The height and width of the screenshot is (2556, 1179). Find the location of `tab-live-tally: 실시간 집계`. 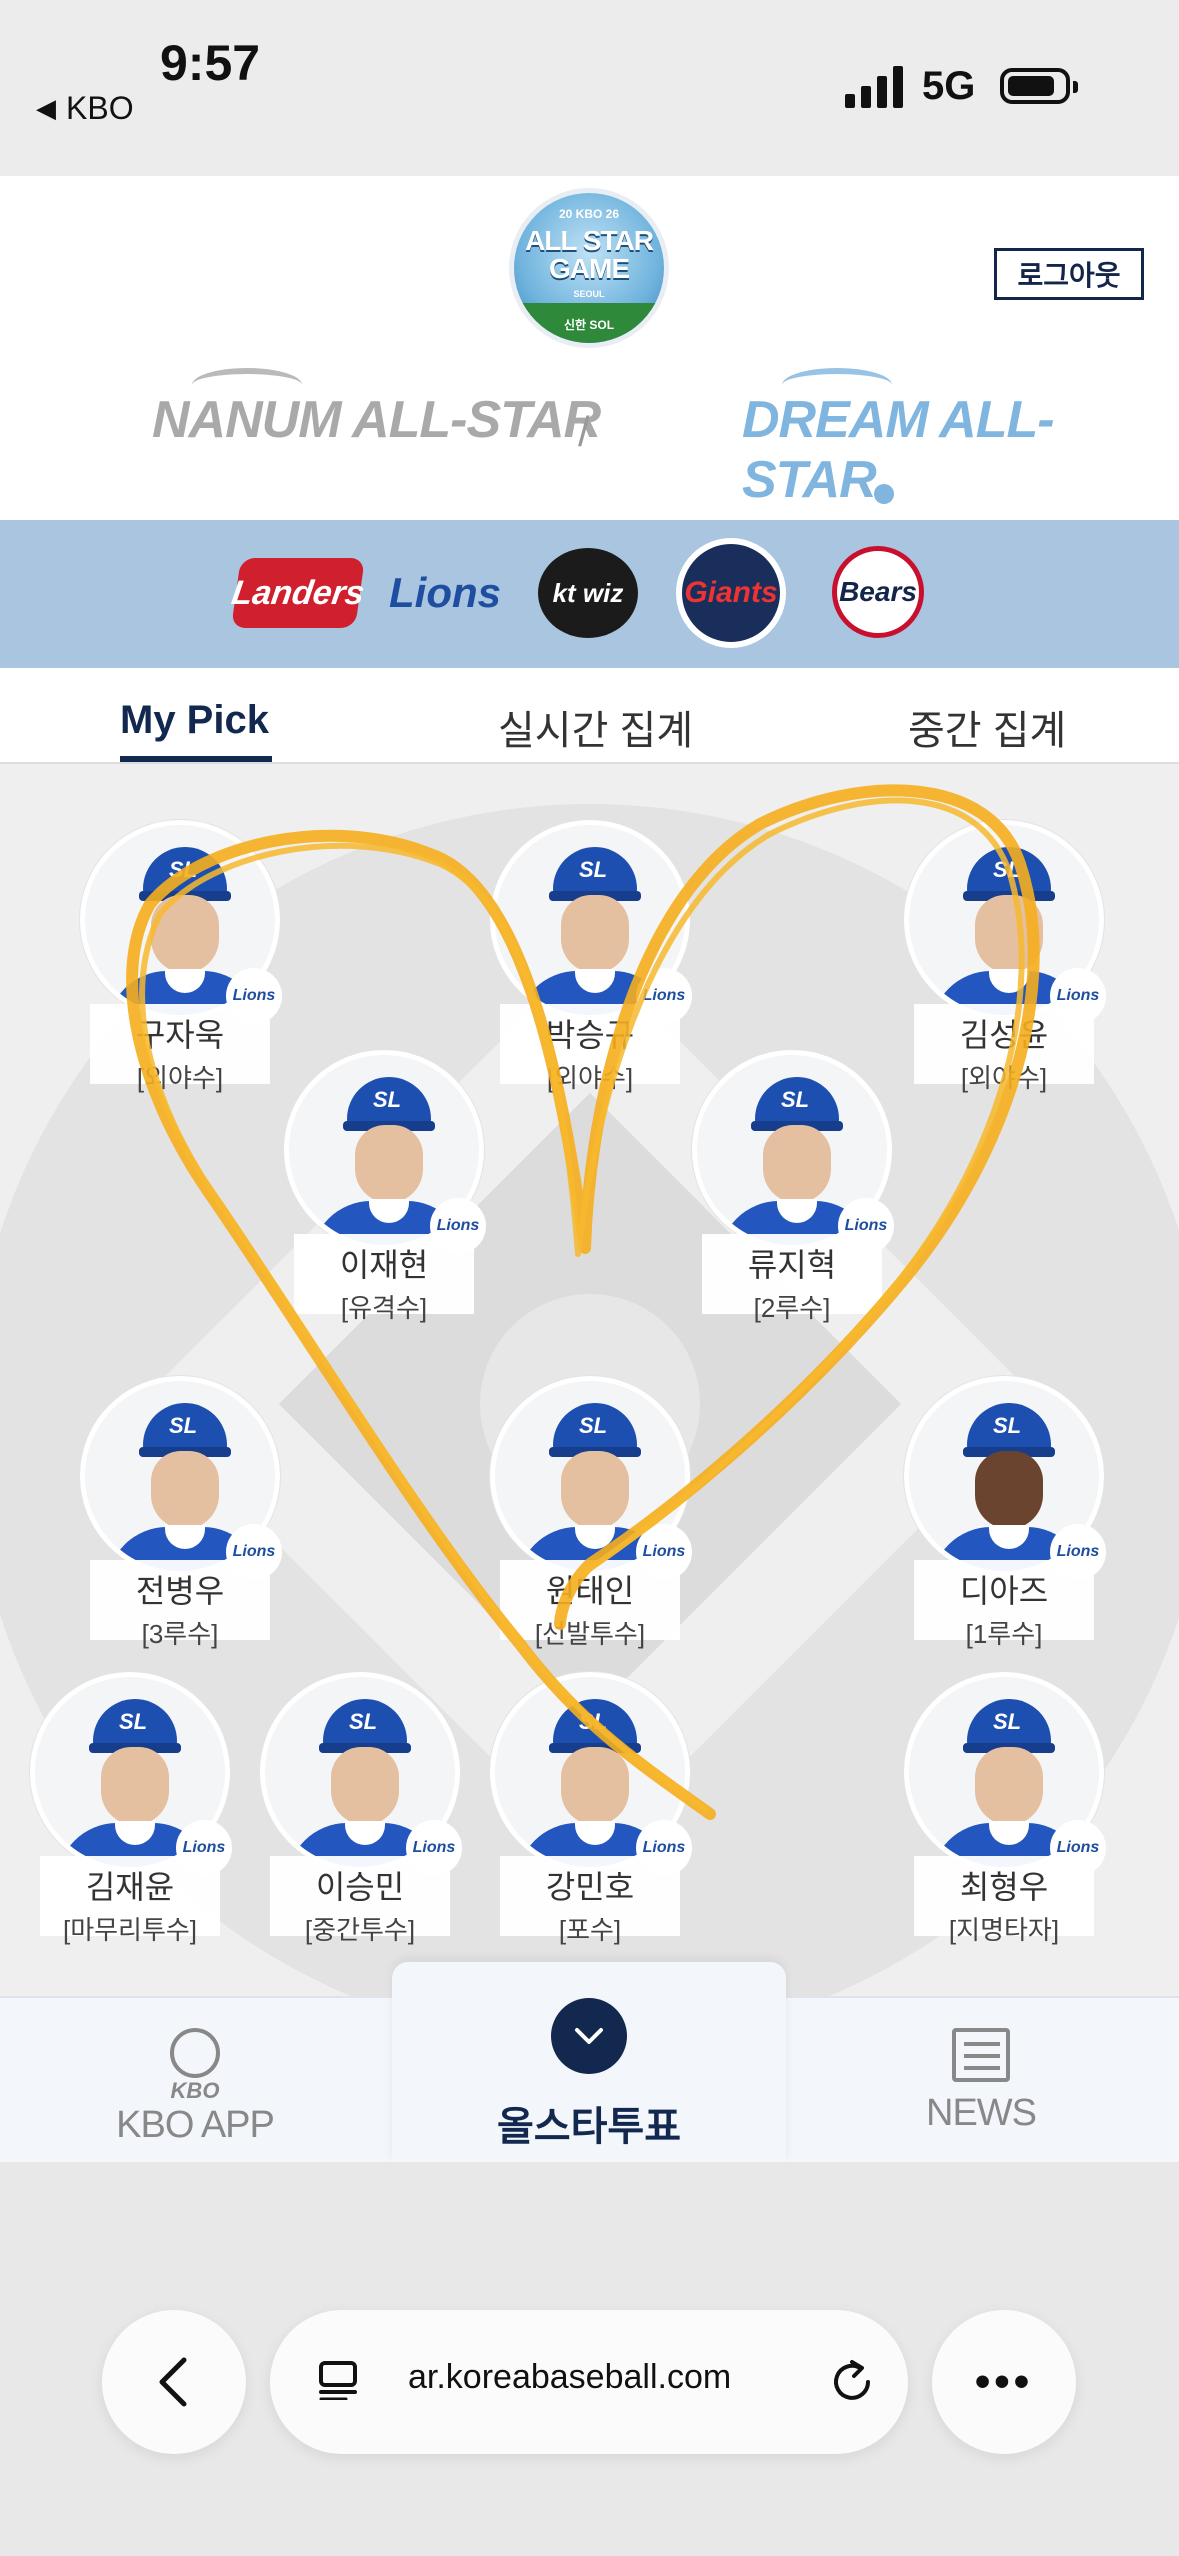

tab-live-tally: 실시간 집계 is located at coordinates (595, 727).